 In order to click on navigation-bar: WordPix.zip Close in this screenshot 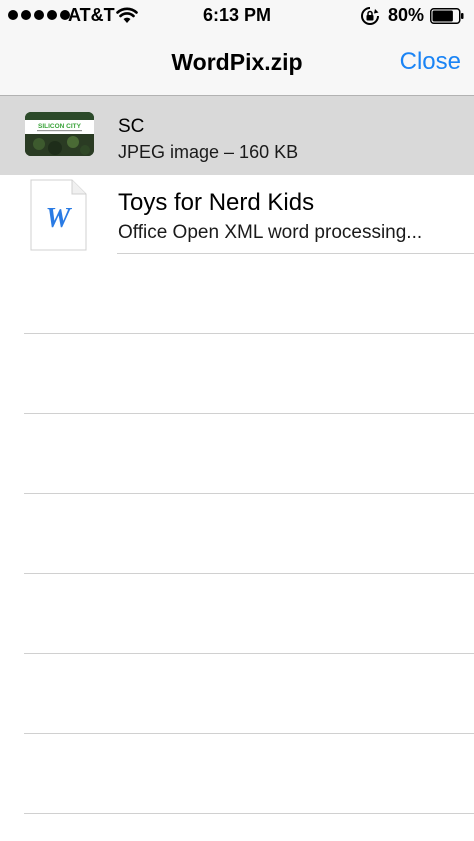, I will do `click(237, 64)`.